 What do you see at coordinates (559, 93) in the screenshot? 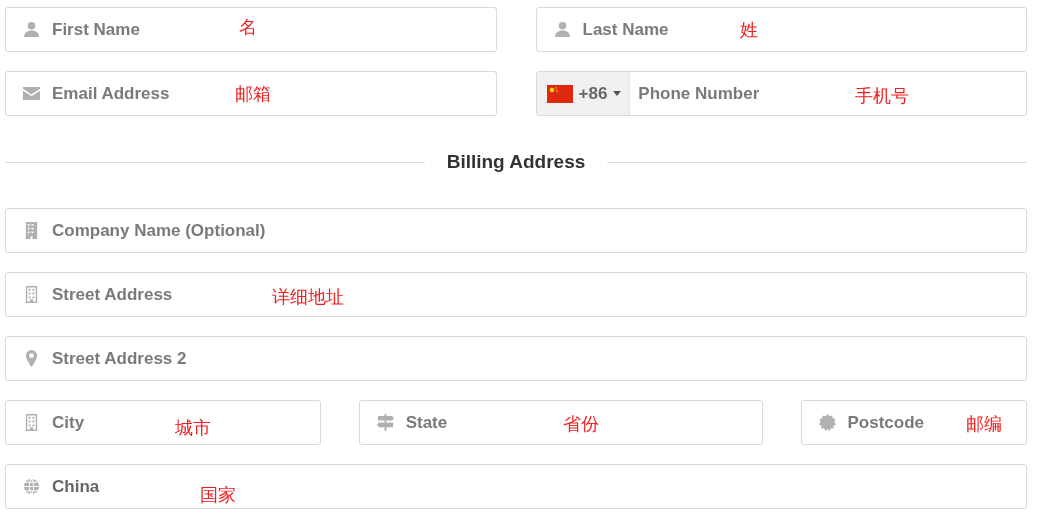
I see `flag-icon` at bounding box center [559, 93].